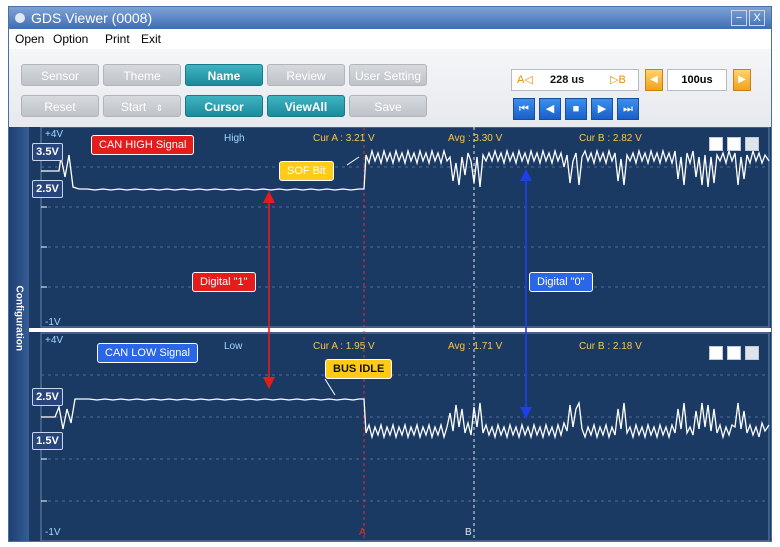 This screenshot has height=547, width=780. I want to click on bottom-channel-name: Low, so click(233, 346).